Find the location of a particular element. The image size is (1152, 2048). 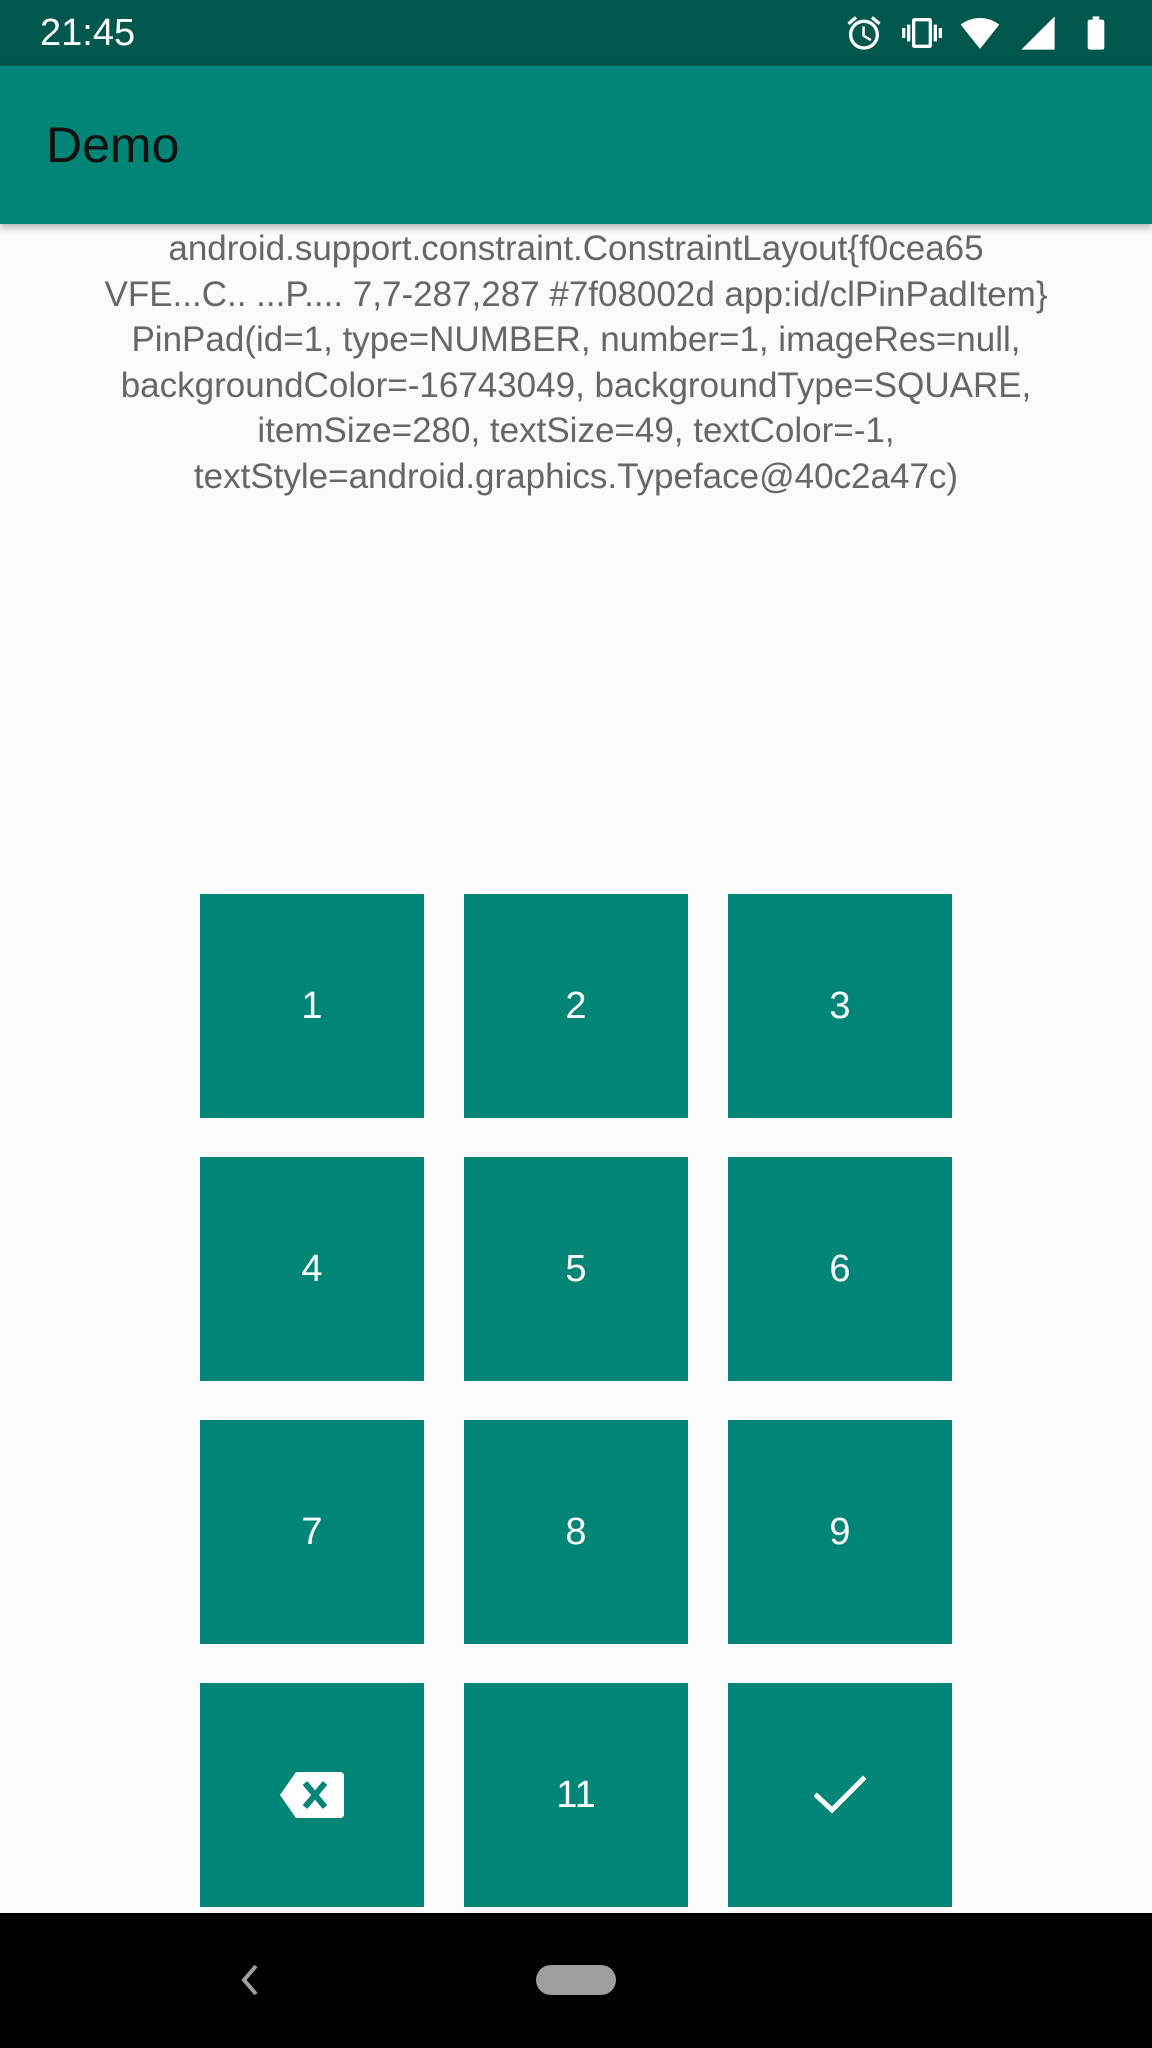

confirm-button is located at coordinates (840, 1795).